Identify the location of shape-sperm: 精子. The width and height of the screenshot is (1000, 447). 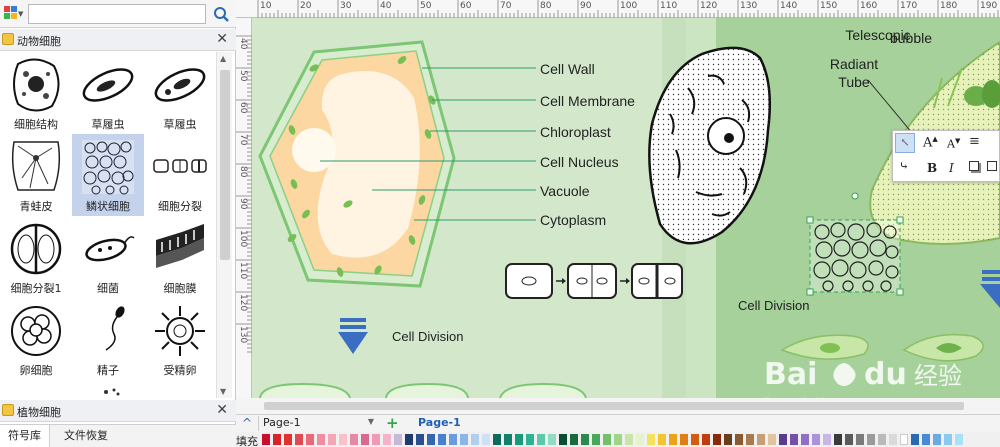
(108, 339).